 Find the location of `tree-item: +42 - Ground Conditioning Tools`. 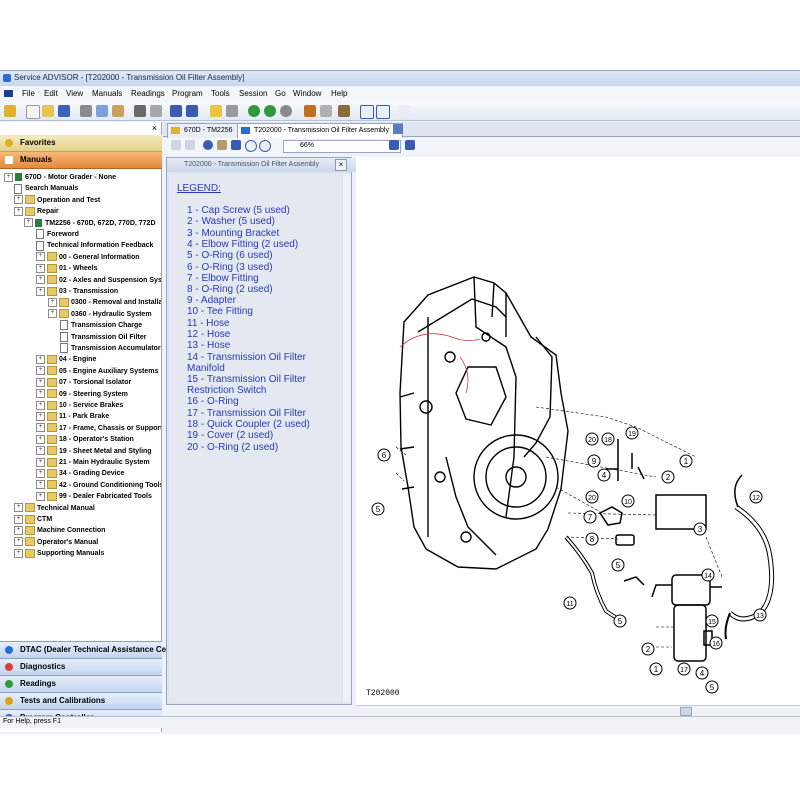

tree-item: +42 - Ground Conditioning Tools is located at coordinates (98, 485).